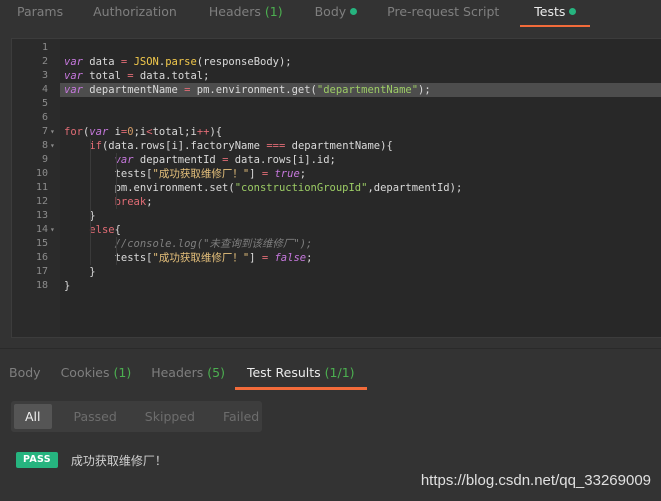 The height and width of the screenshot is (501, 661). I want to click on response-tab-headers-label: Headers, so click(177, 372).